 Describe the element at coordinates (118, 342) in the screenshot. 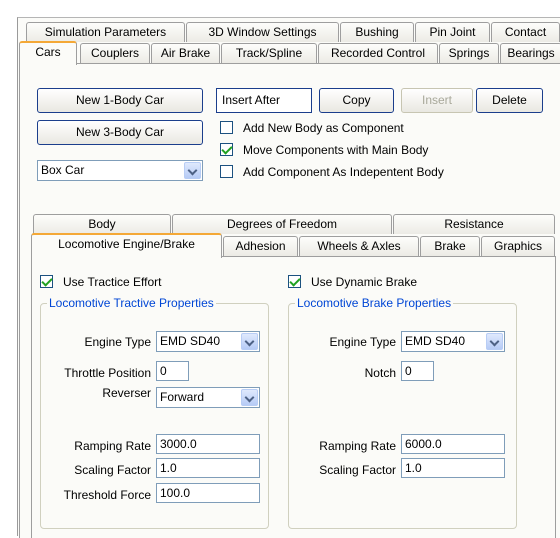

I see `engine-type-label: Engine Type` at that location.